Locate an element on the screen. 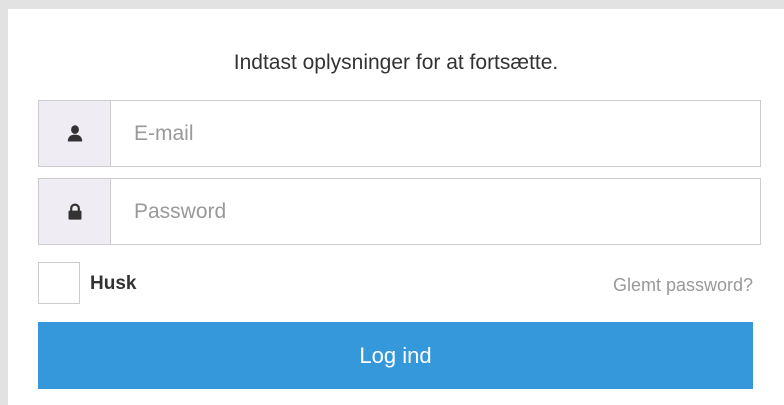 The image size is (784, 405). user-icon is located at coordinates (74, 133).